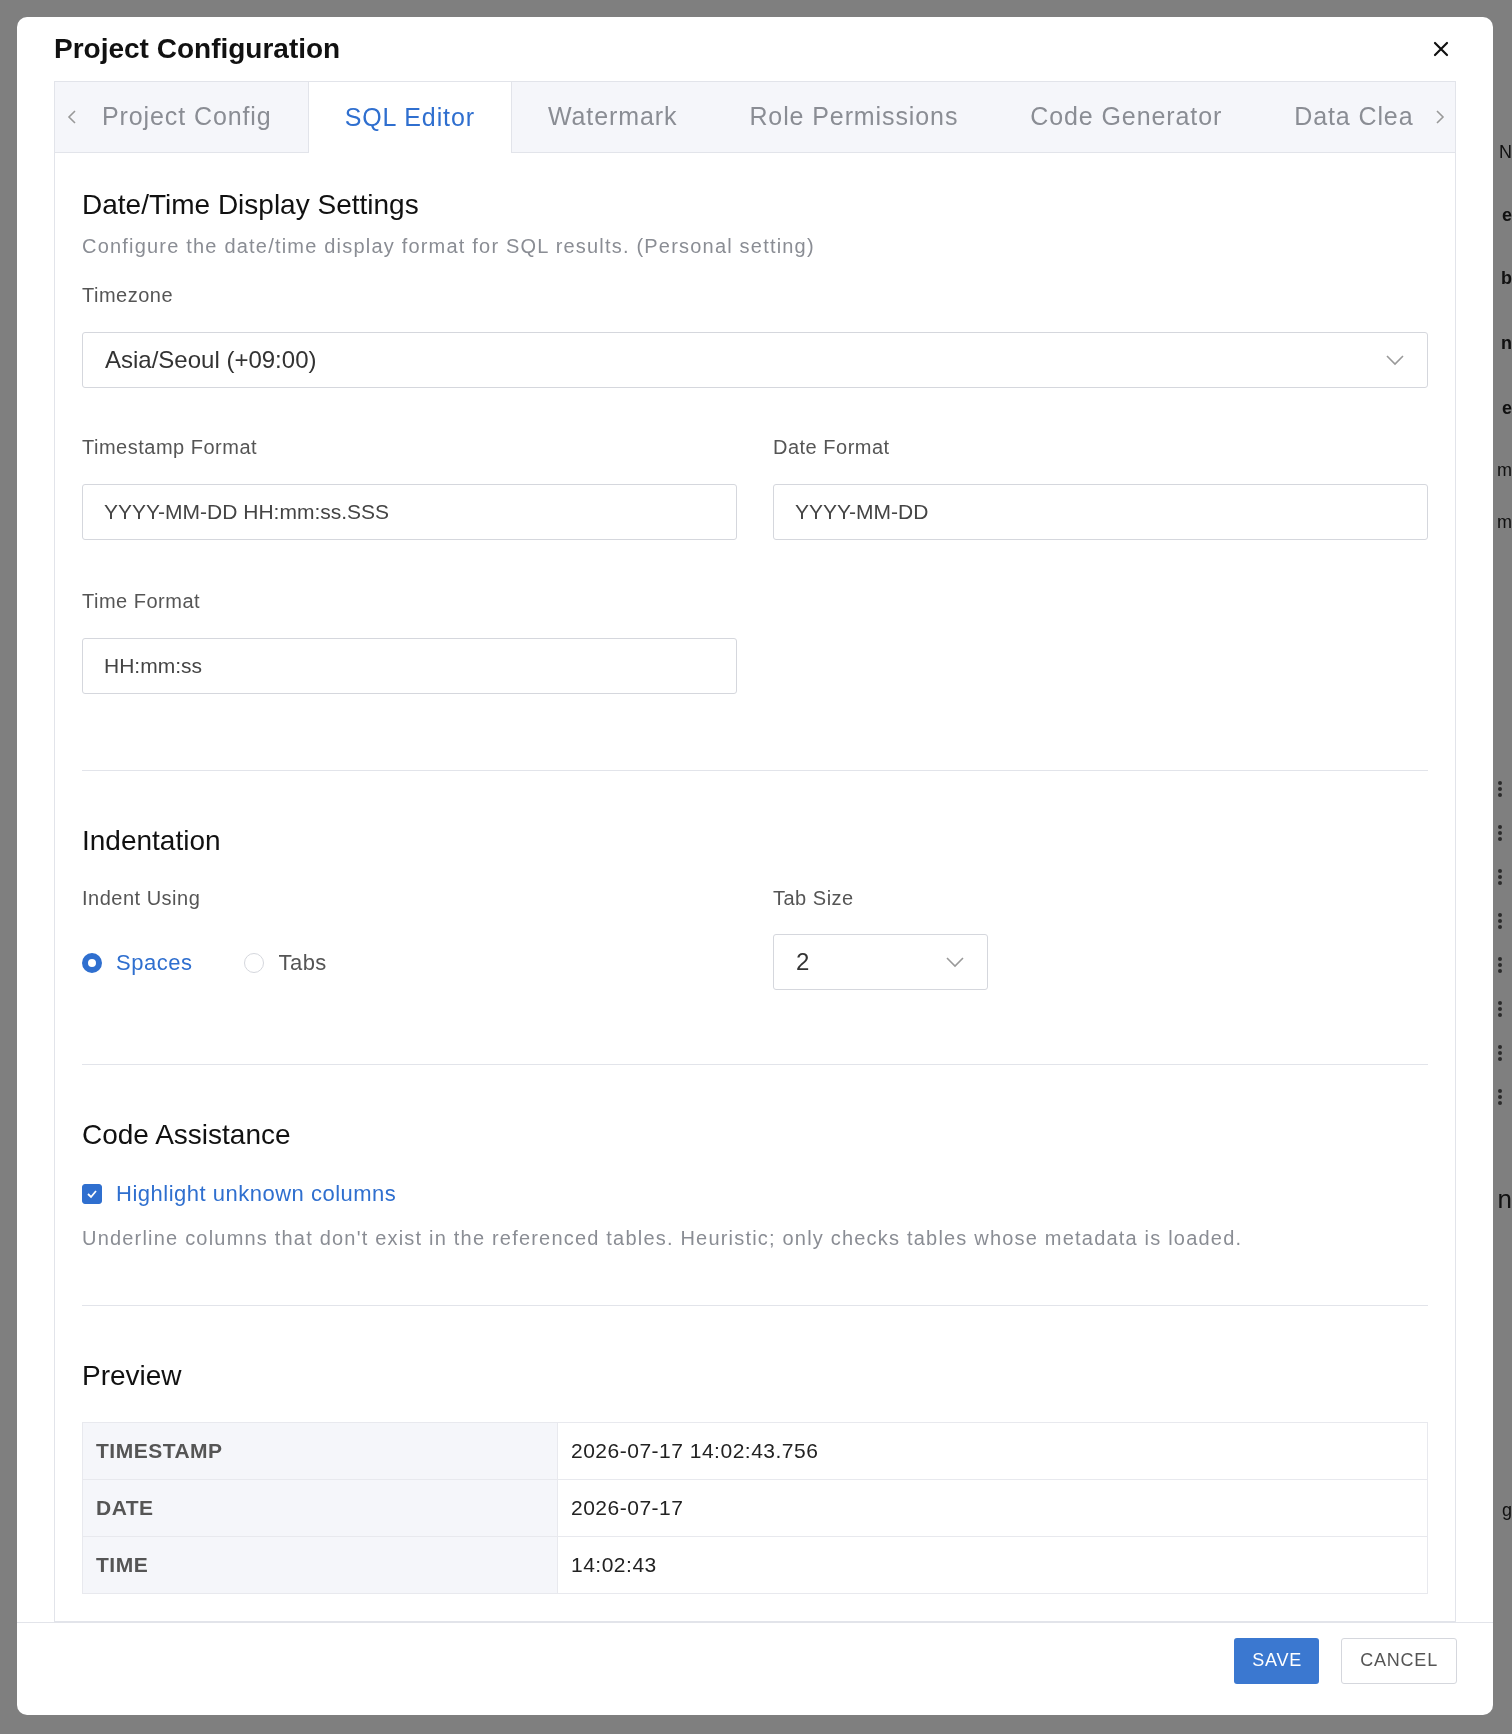  Describe the element at coordinates (449, 246) in the screenshot. I see `section-description: Configure the date/time display format for SQL results. (Personal setting)` at that location.